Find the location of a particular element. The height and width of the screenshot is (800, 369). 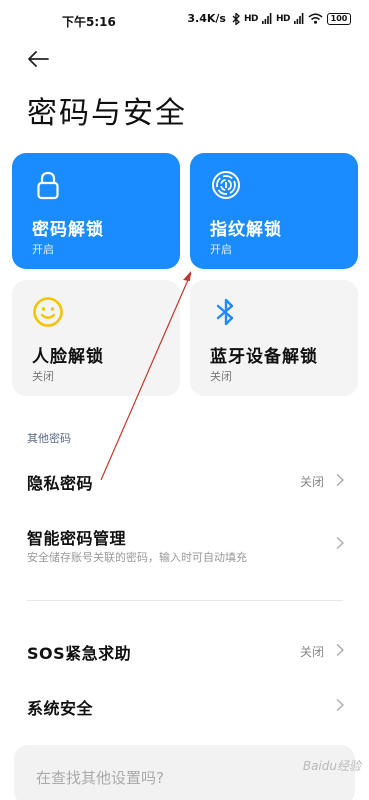

card-name: 指纹解锁 is located at coordinates (246, 230).